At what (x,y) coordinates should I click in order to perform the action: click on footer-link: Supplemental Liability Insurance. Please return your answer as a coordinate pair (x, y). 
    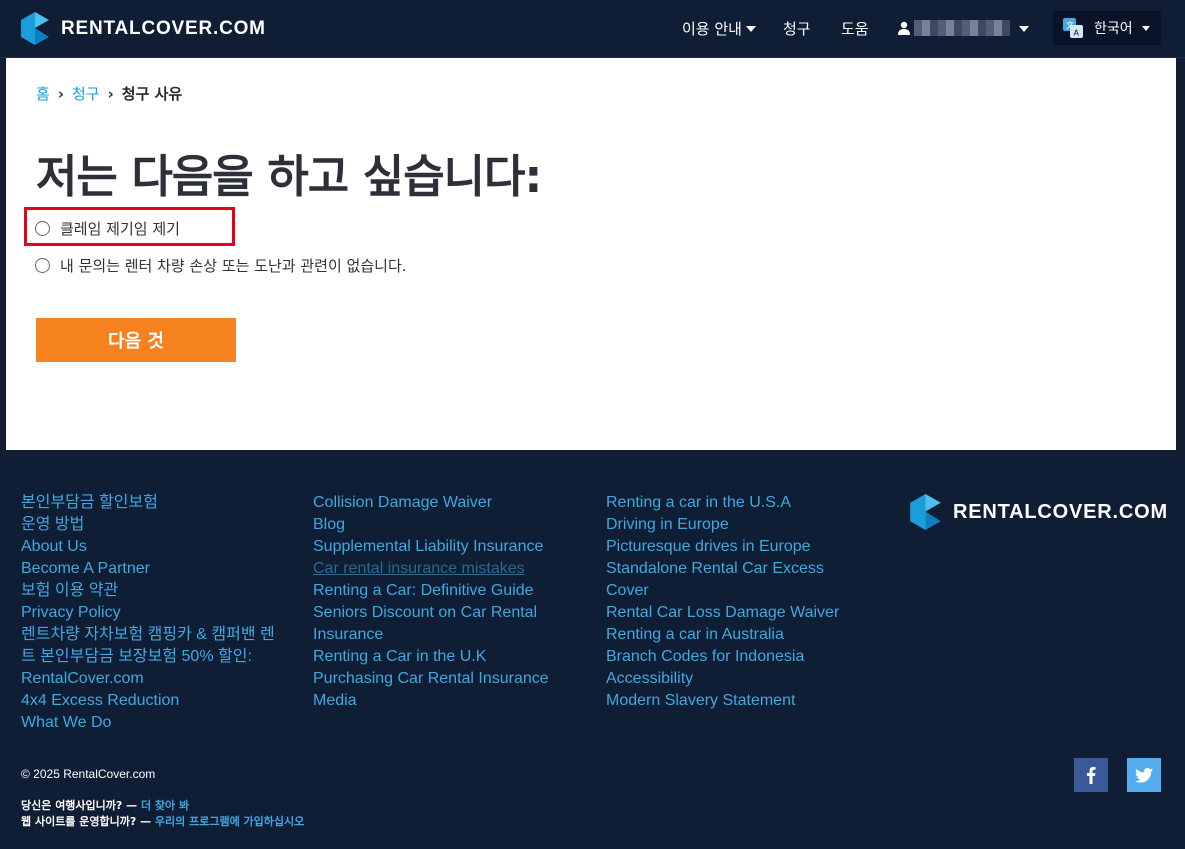
    Looking at the image, I should click on (431, 547).